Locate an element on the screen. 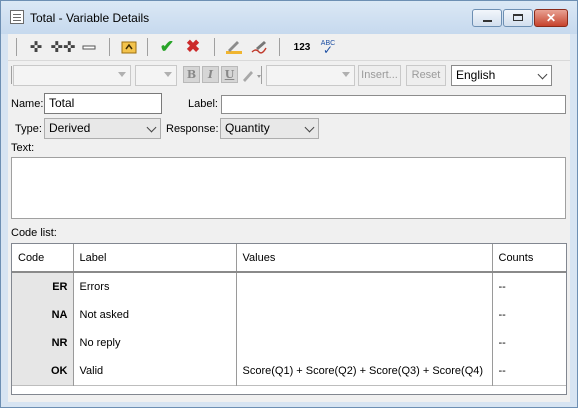  bold-button: B is located at coordinates (191, 74).